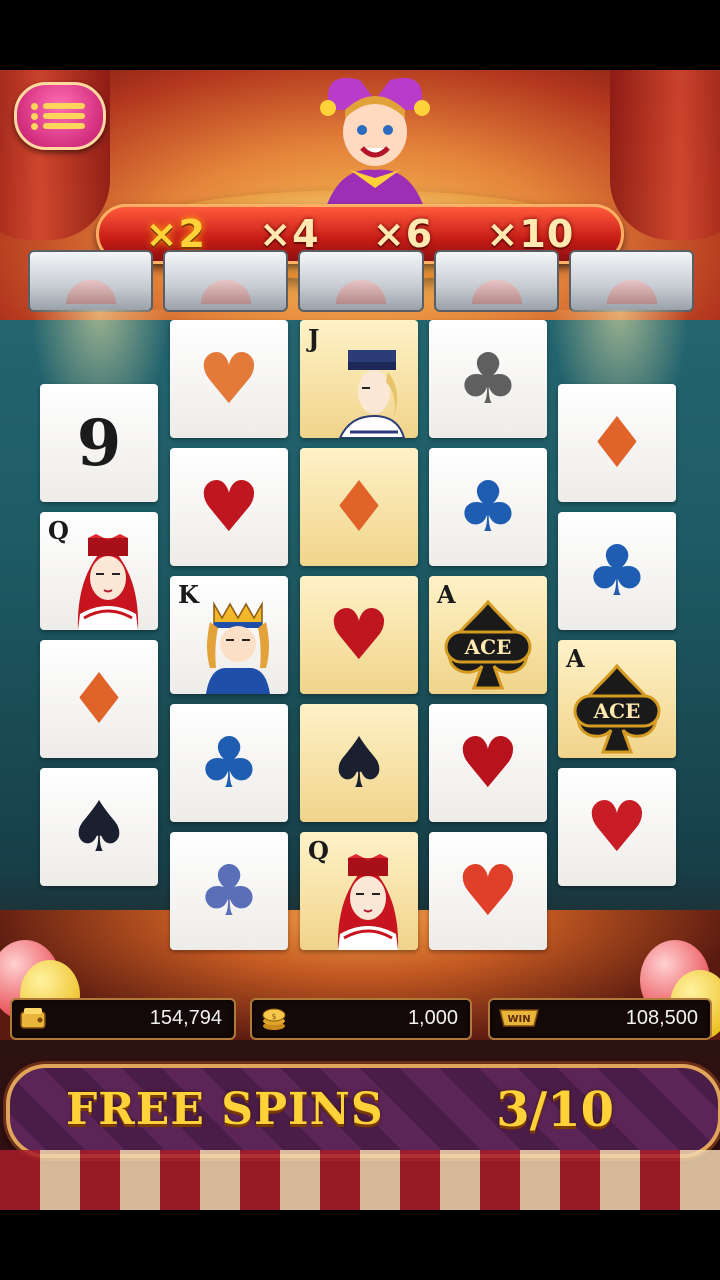  I want to click on card-face-jack: J, so click(359, 379).